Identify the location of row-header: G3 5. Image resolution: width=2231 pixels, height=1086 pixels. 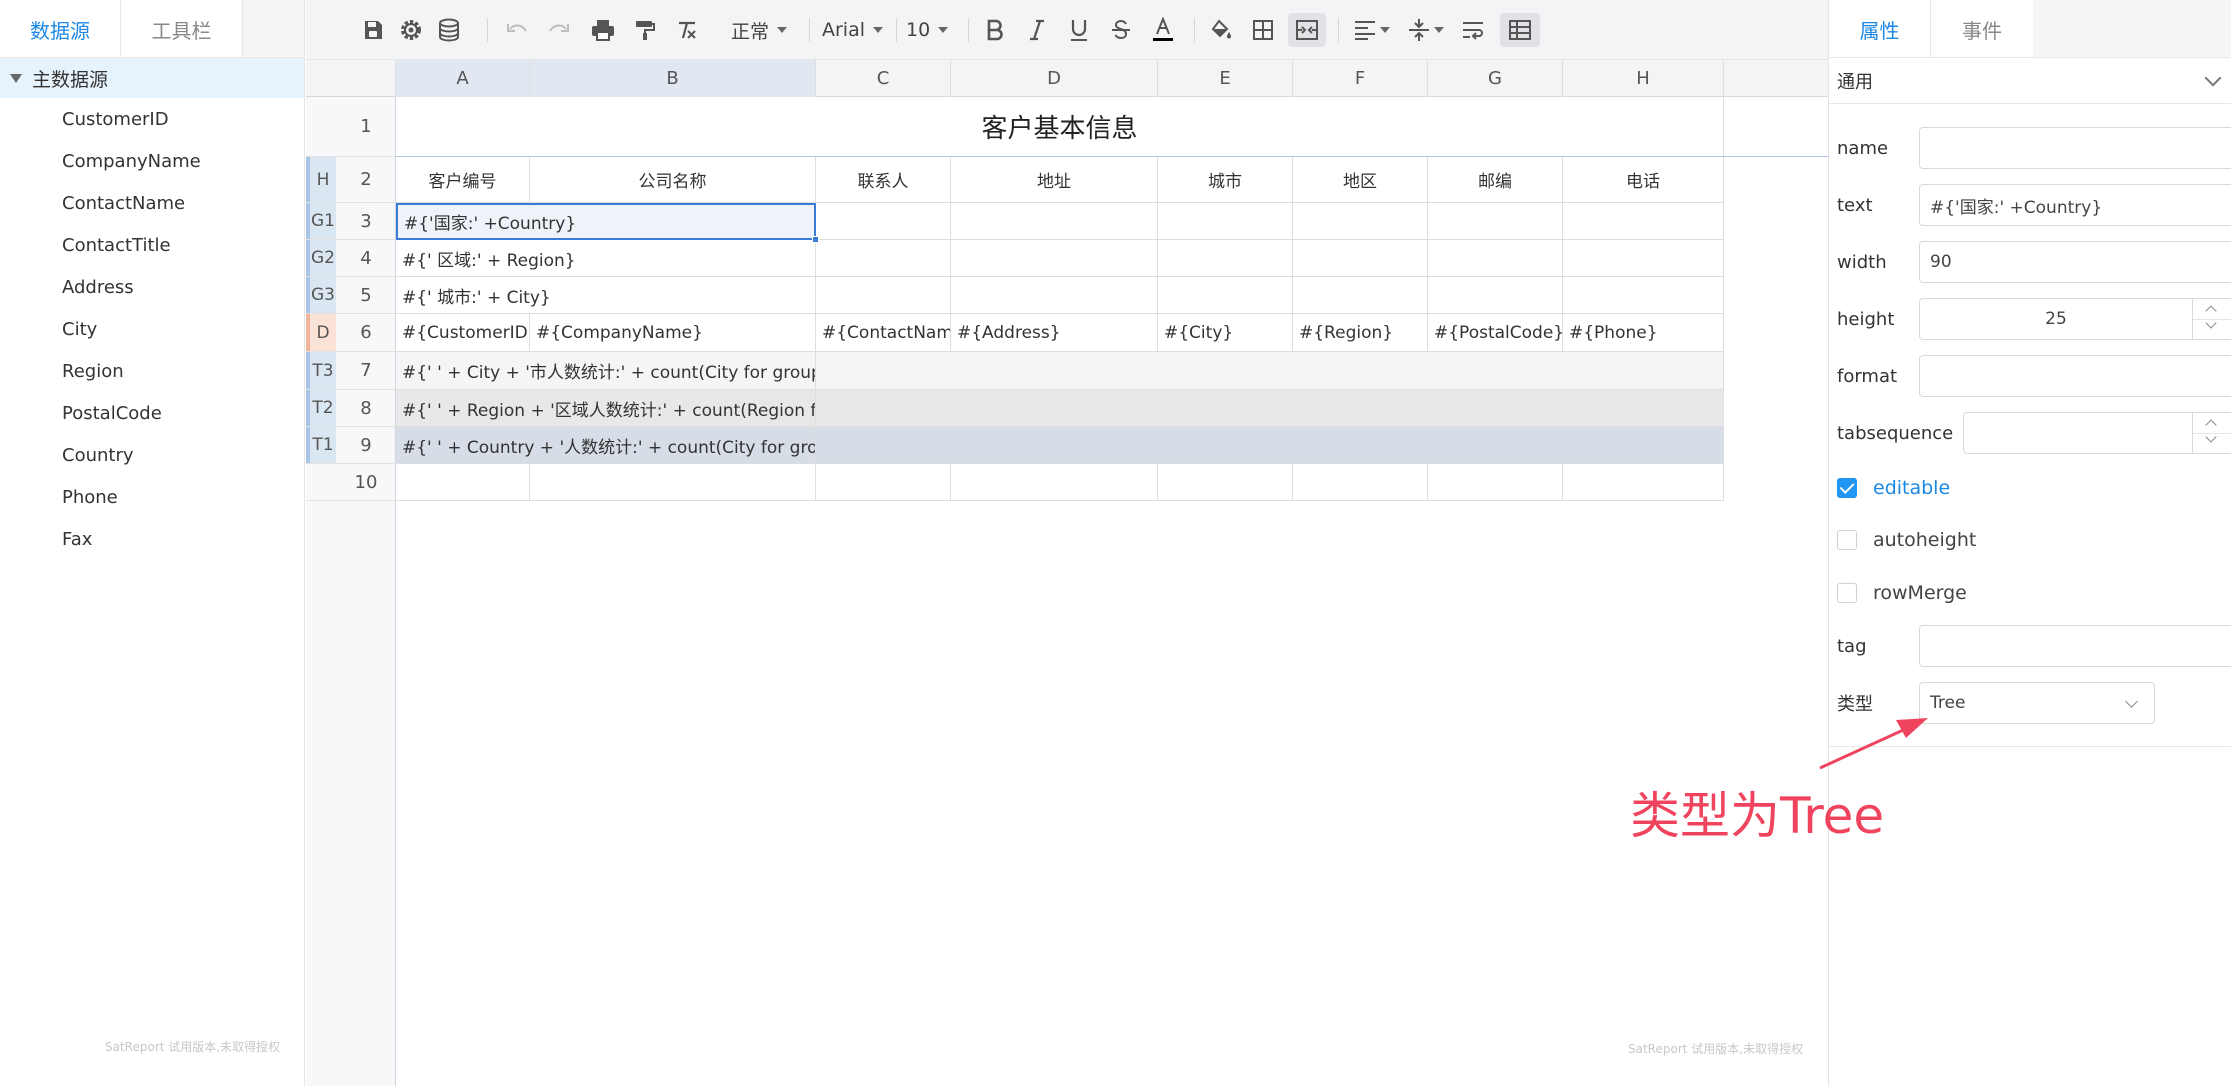
(351, 295).